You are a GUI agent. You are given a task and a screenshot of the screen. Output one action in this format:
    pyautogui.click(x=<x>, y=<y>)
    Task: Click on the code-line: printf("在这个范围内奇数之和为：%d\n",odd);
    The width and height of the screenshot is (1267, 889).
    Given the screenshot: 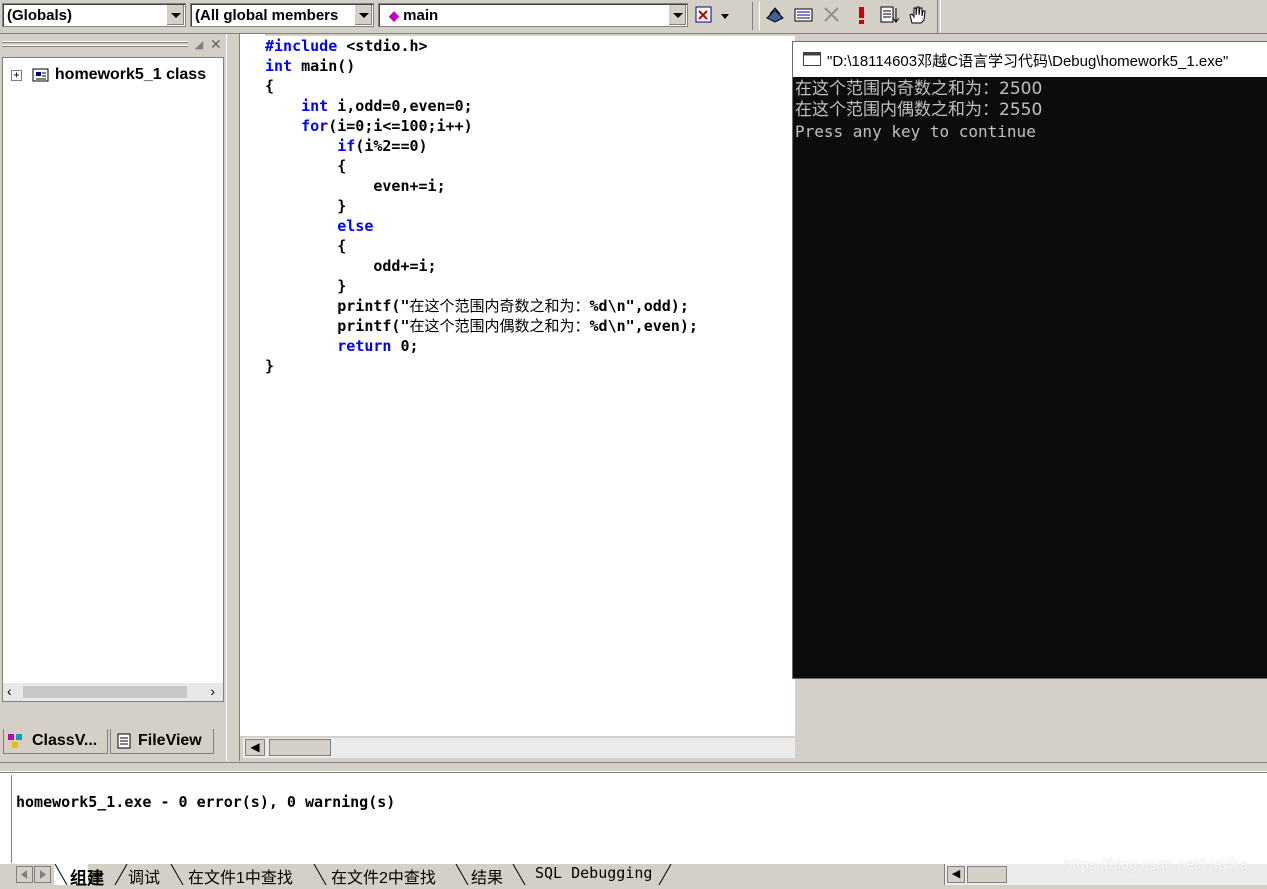 What is the action you would take?
    pyautogui.click(x=530, y=306)
    